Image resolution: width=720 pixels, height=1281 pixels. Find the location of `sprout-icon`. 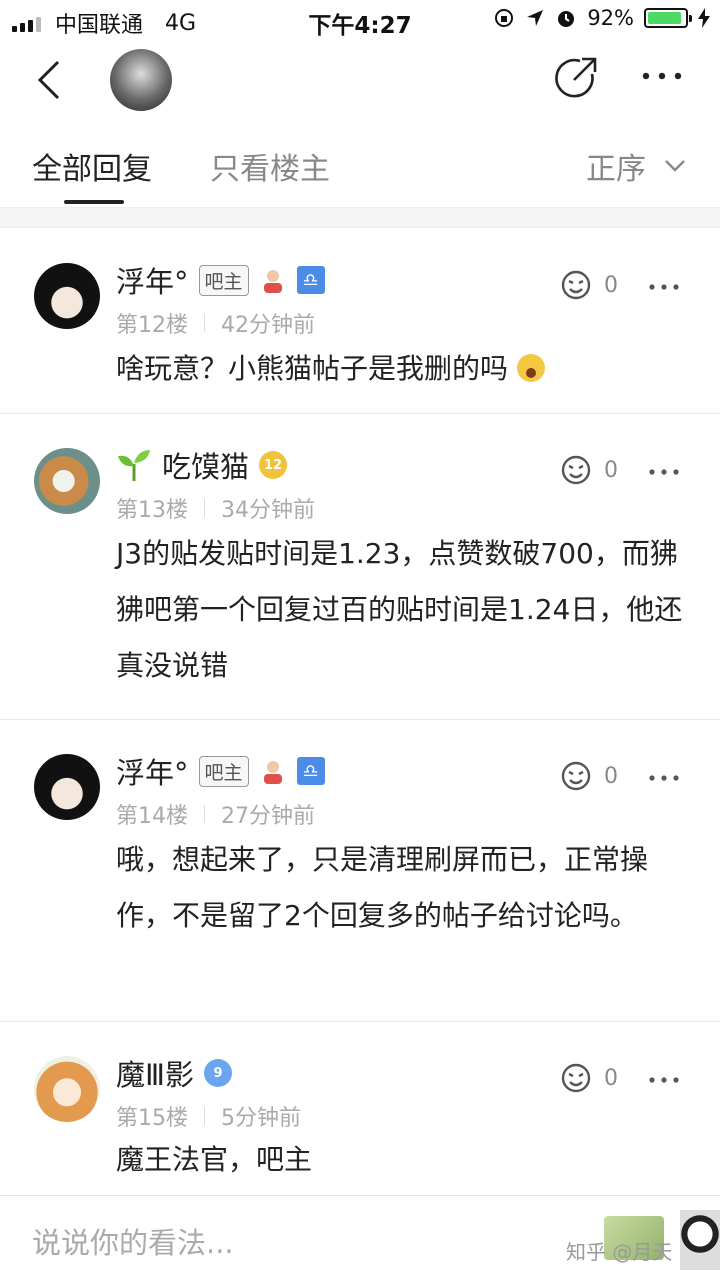

sprout-icon is located at coordinates (134, 465).